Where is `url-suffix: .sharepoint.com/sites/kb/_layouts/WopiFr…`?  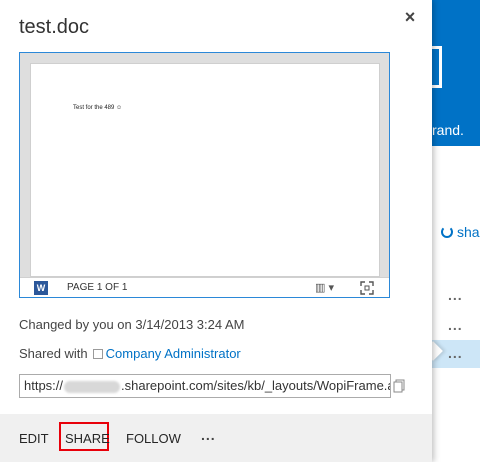
url-suffix: .sharepoint.com/sites/kb/_layouts/WopiFr… is located at coordinates (256, 385).